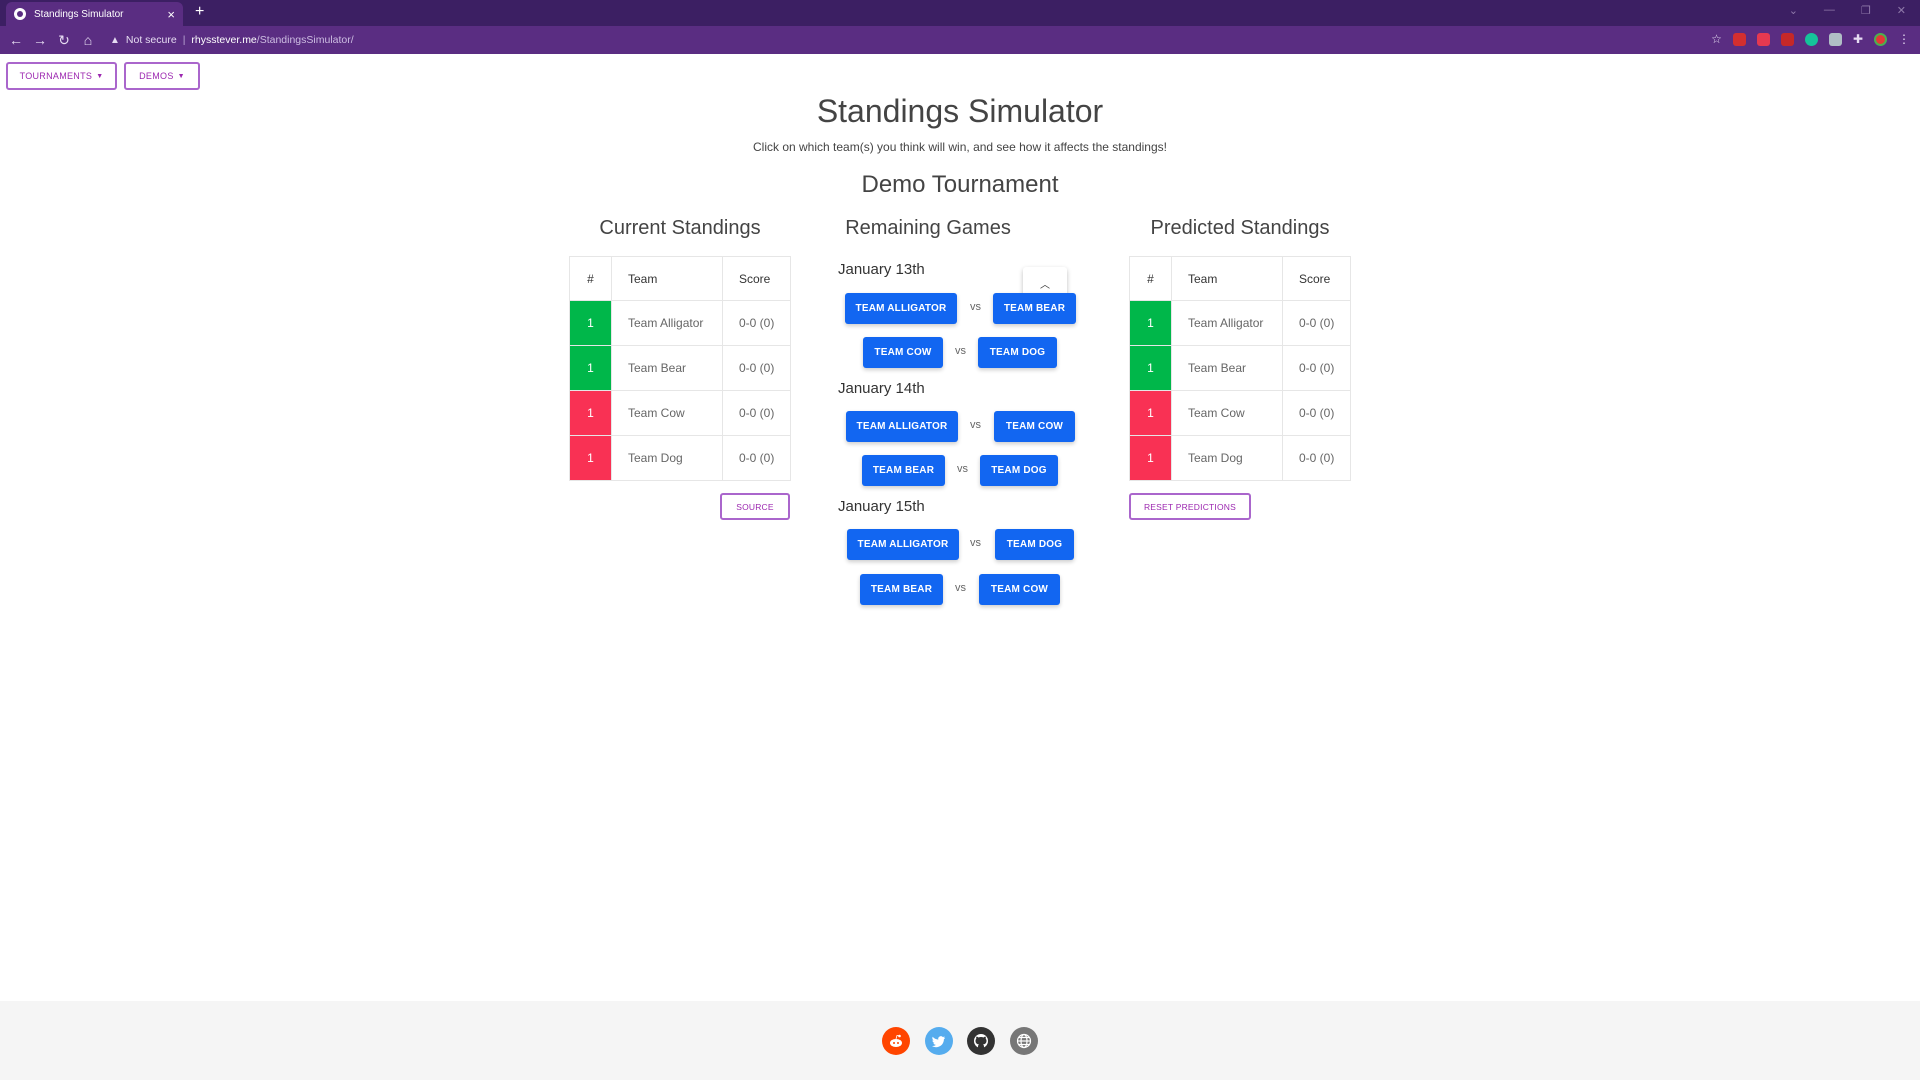 This screenshot has width=1920, height=1080. I want to click on screenshot-extension-icon, so click(1835, 39).